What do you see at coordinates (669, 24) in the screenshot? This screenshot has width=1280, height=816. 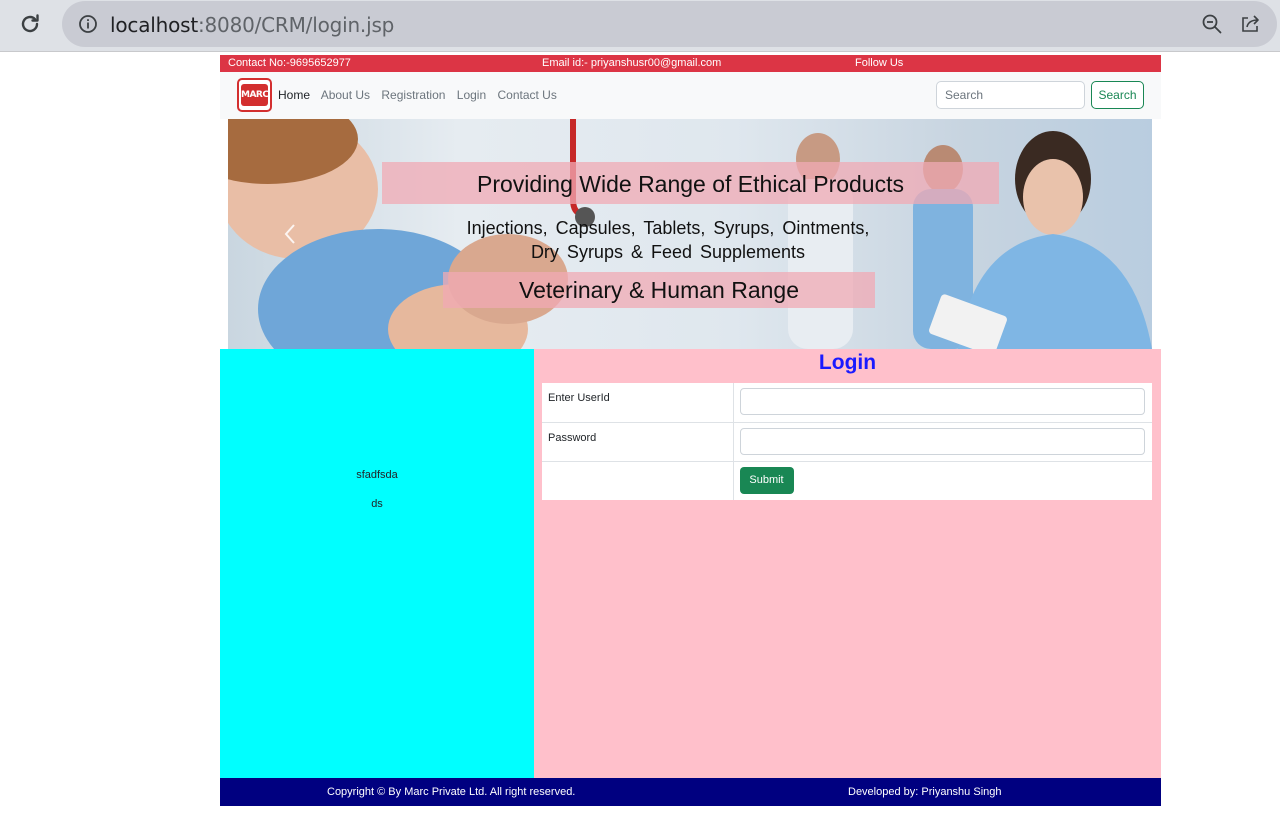 I see `address-bar: localhost:8080/CRM/login.jsp` at bounding box center [669, 24].